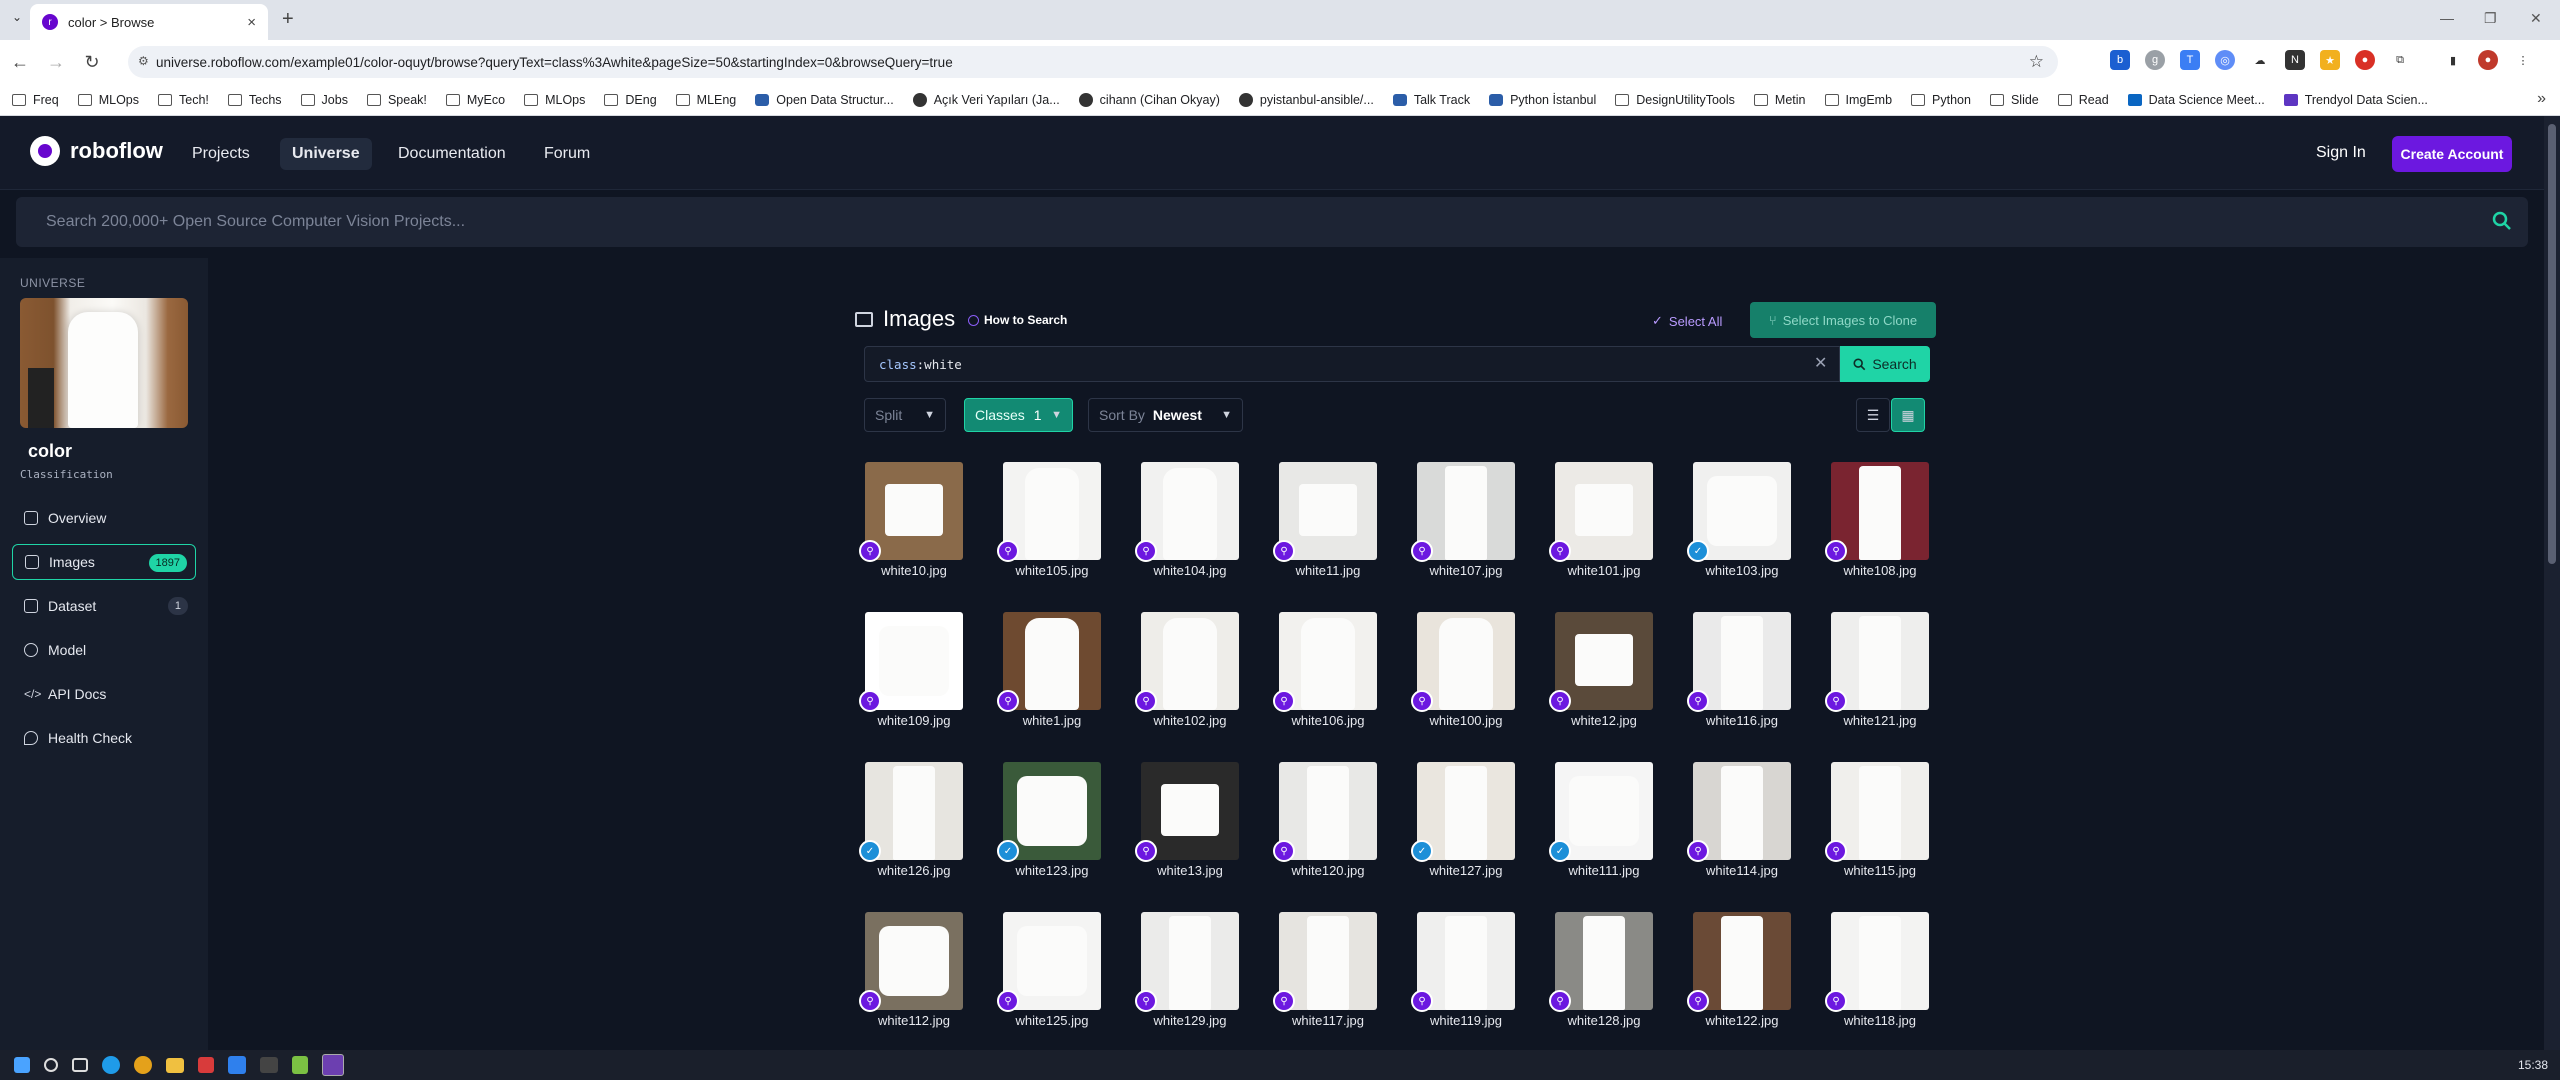 The width and height of the screenshot is (2560, 1080). I want to click on project-thumbnail, so click(104, 363).